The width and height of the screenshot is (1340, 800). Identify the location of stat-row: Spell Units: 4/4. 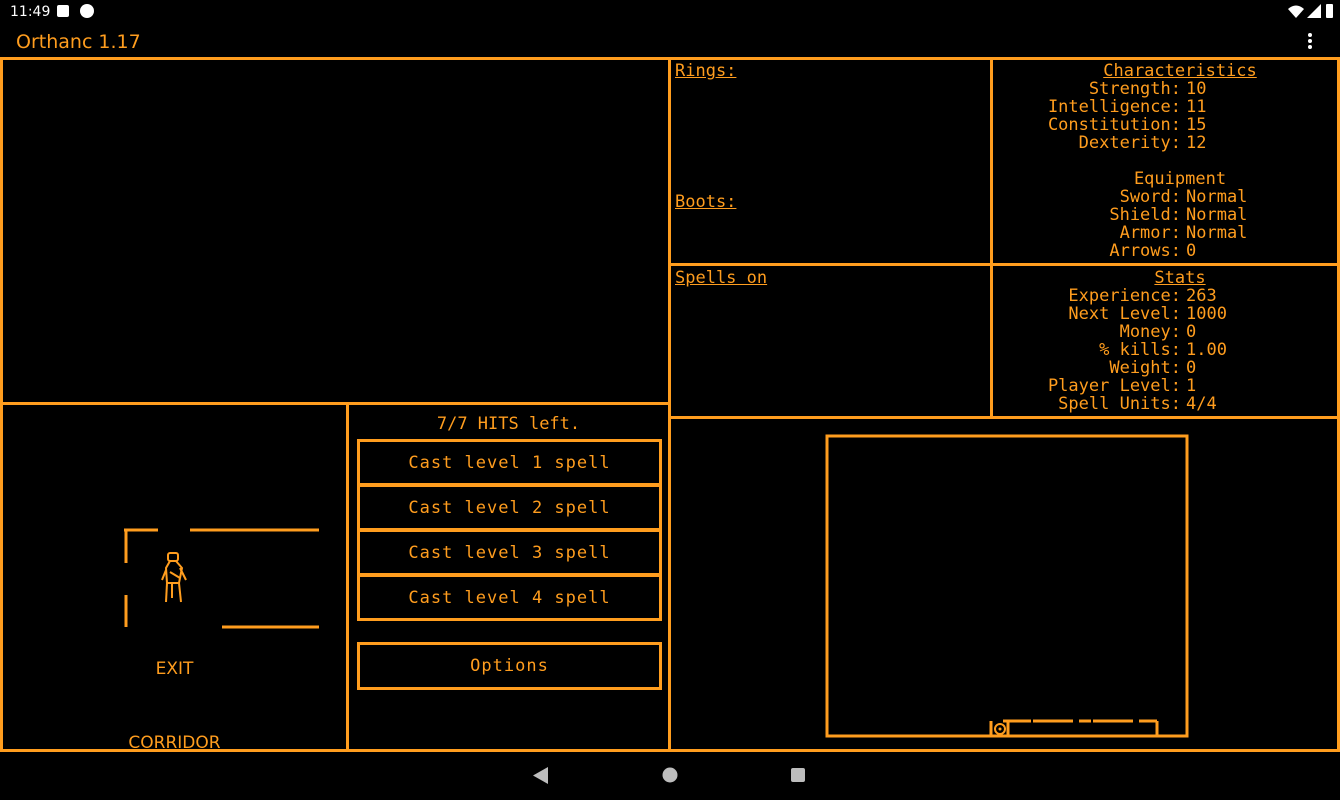
(1105, 404).